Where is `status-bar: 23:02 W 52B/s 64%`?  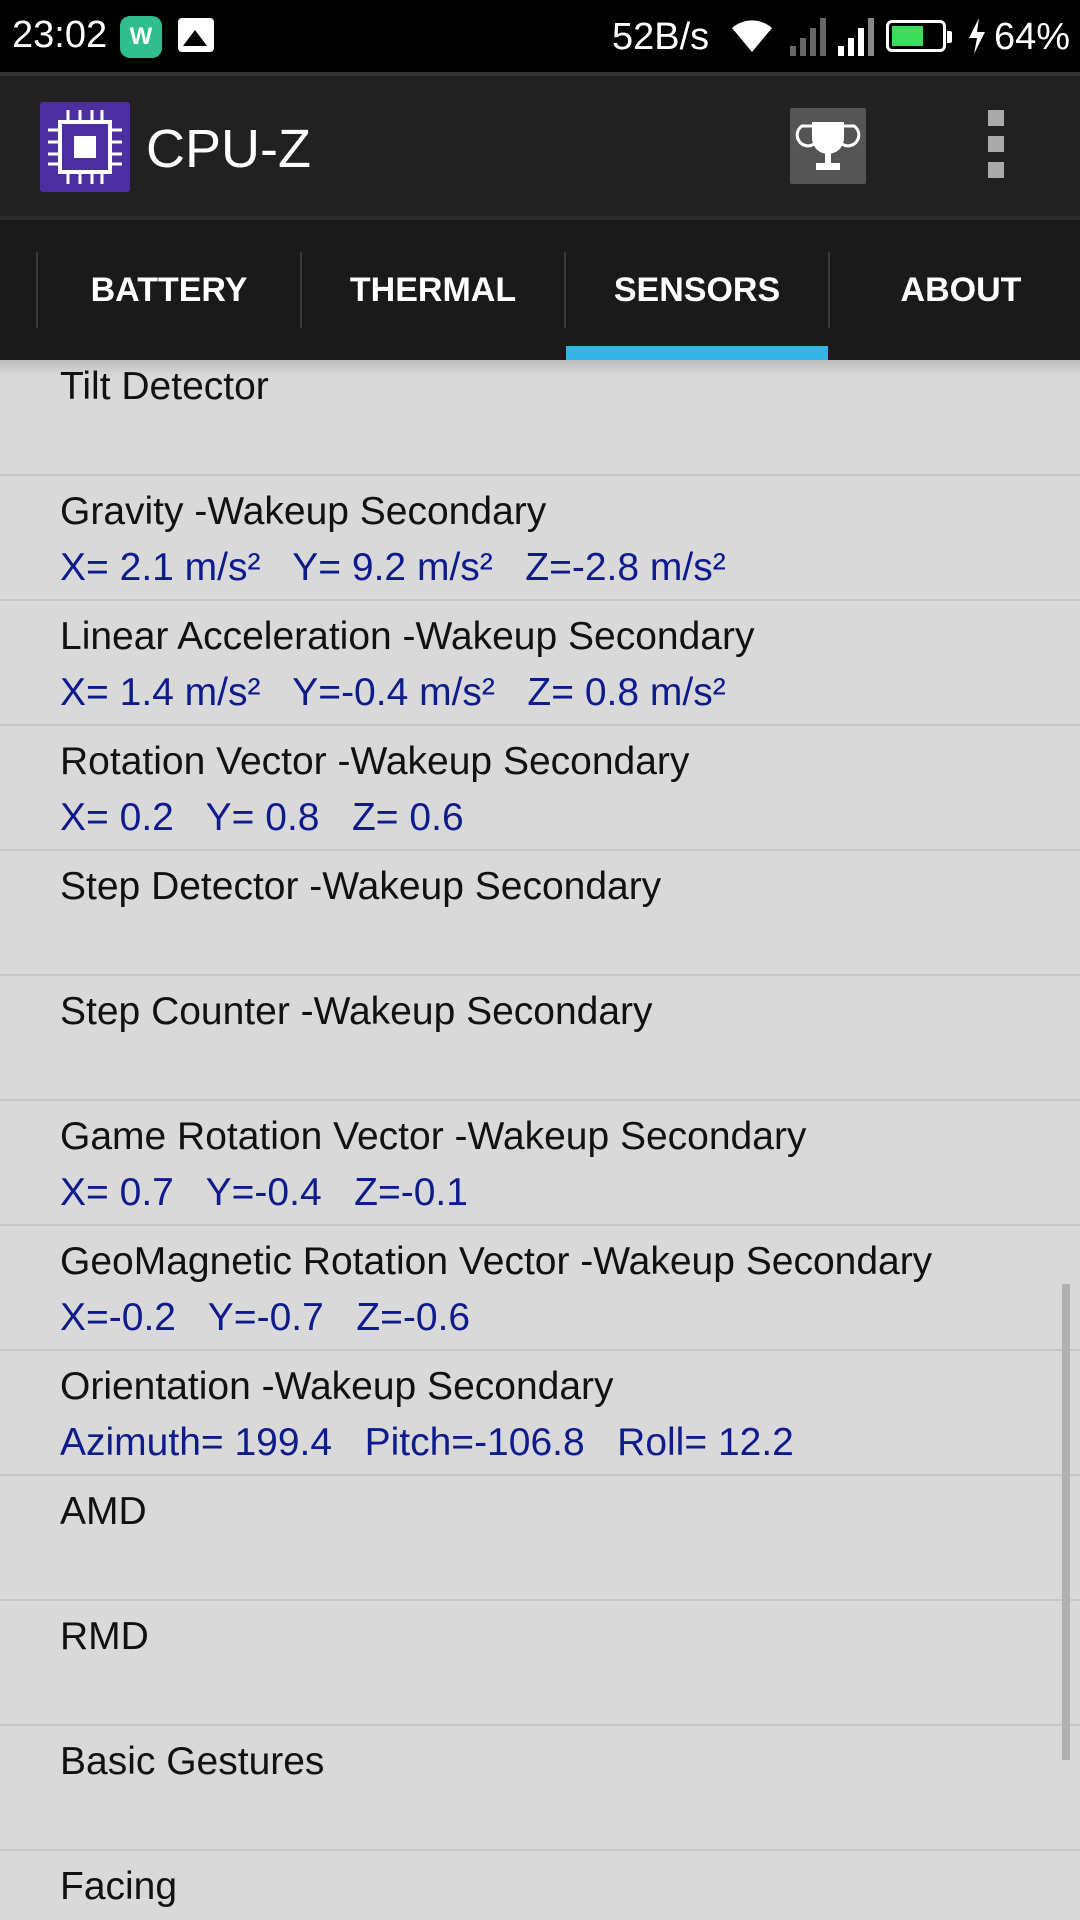
status-bar: 23:02 W 52B/s 64% is located at coordinates (540, 36).